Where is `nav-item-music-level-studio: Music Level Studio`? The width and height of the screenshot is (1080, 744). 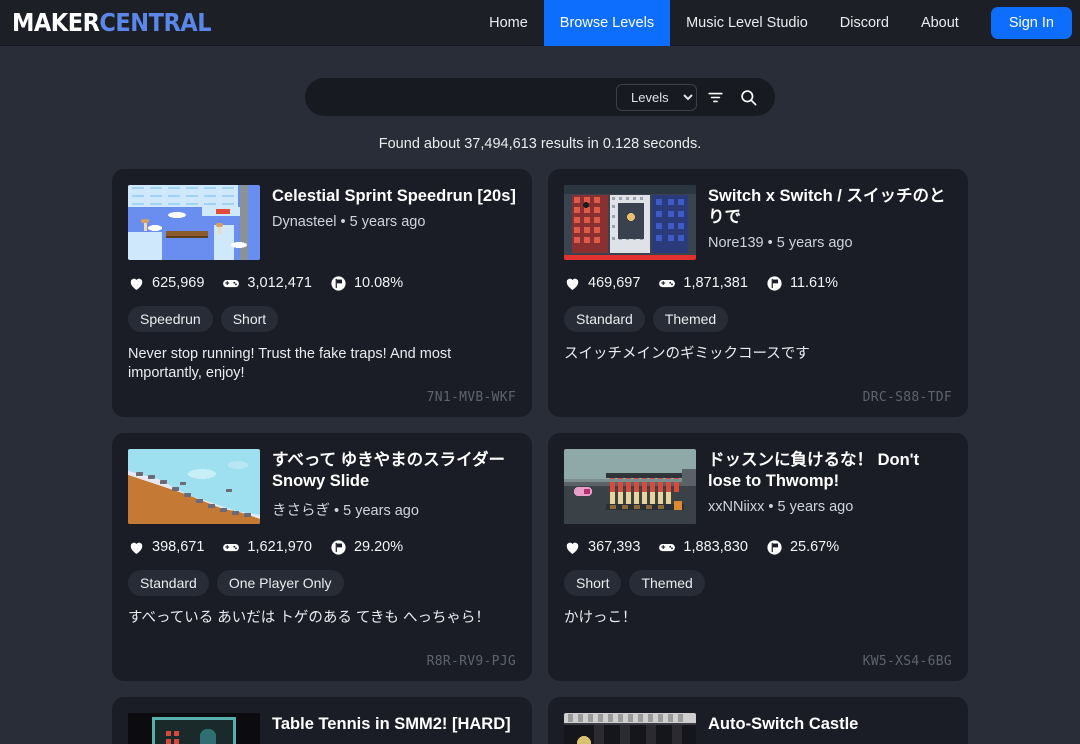
nav-item-music-level-studio: Music Level Studio is located at coordinates (747, 23).